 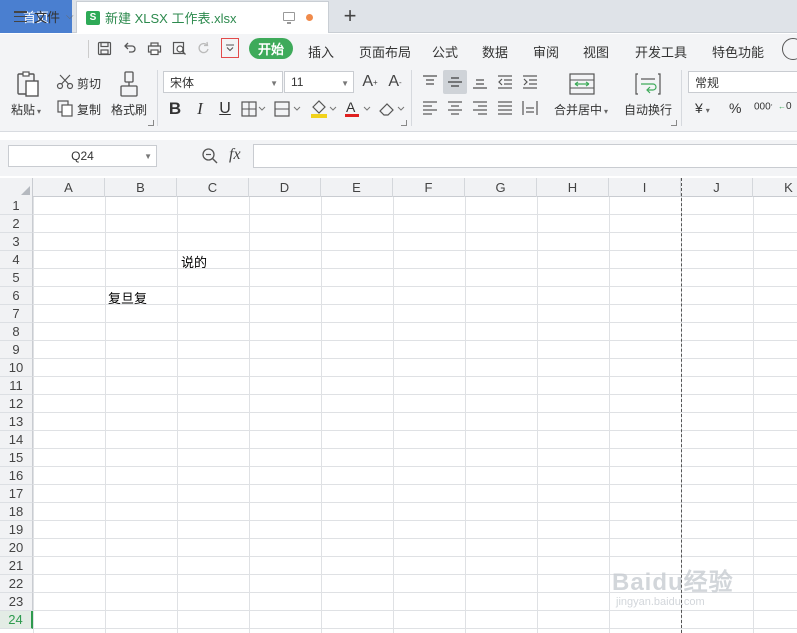 What do you see at coordinates (16, 224) in the screenshot?
I see `row-header-2: 2` at bounding box center [16, 224].